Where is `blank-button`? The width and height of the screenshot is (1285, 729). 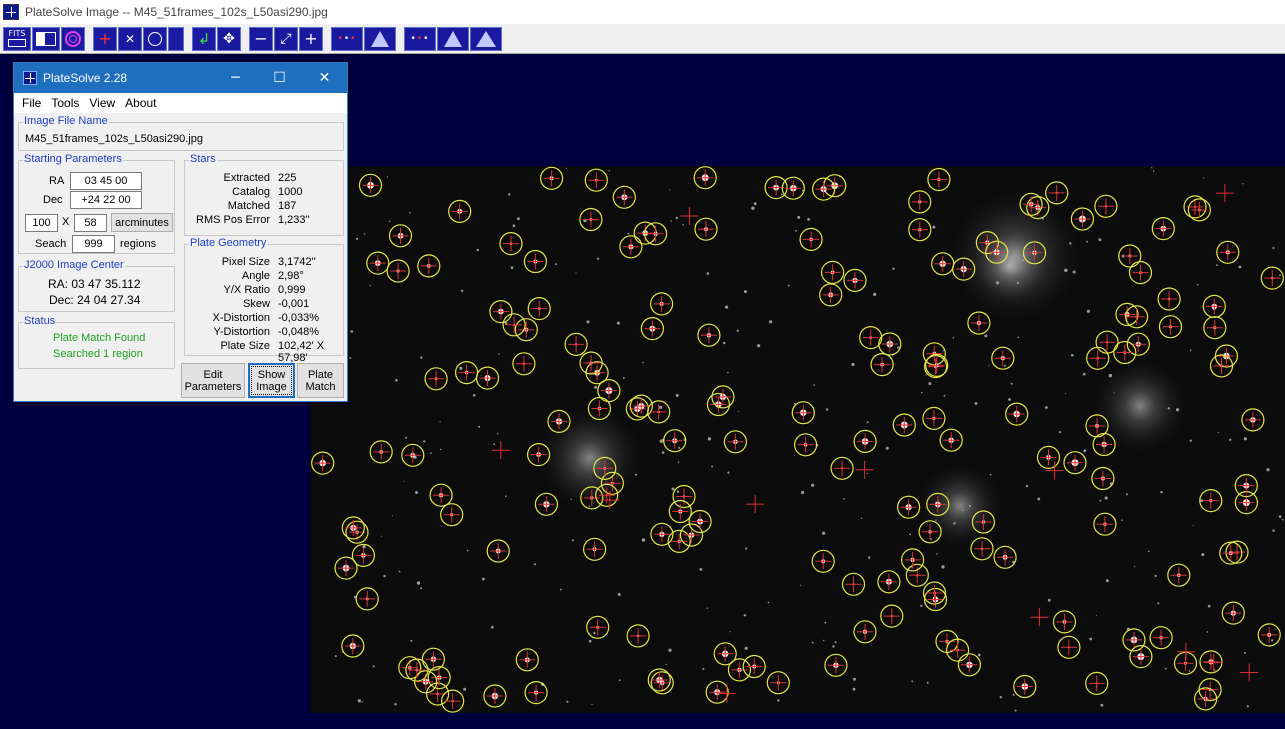 blank-button is located at coordinates (176, 38).